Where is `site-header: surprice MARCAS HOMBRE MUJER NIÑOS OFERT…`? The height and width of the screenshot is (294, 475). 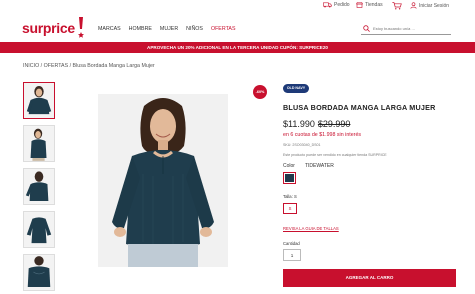
site-header: surprice MARCAS HOMBRE MUJER NIÑOS OFERT… is located at coordinates (237, 27).